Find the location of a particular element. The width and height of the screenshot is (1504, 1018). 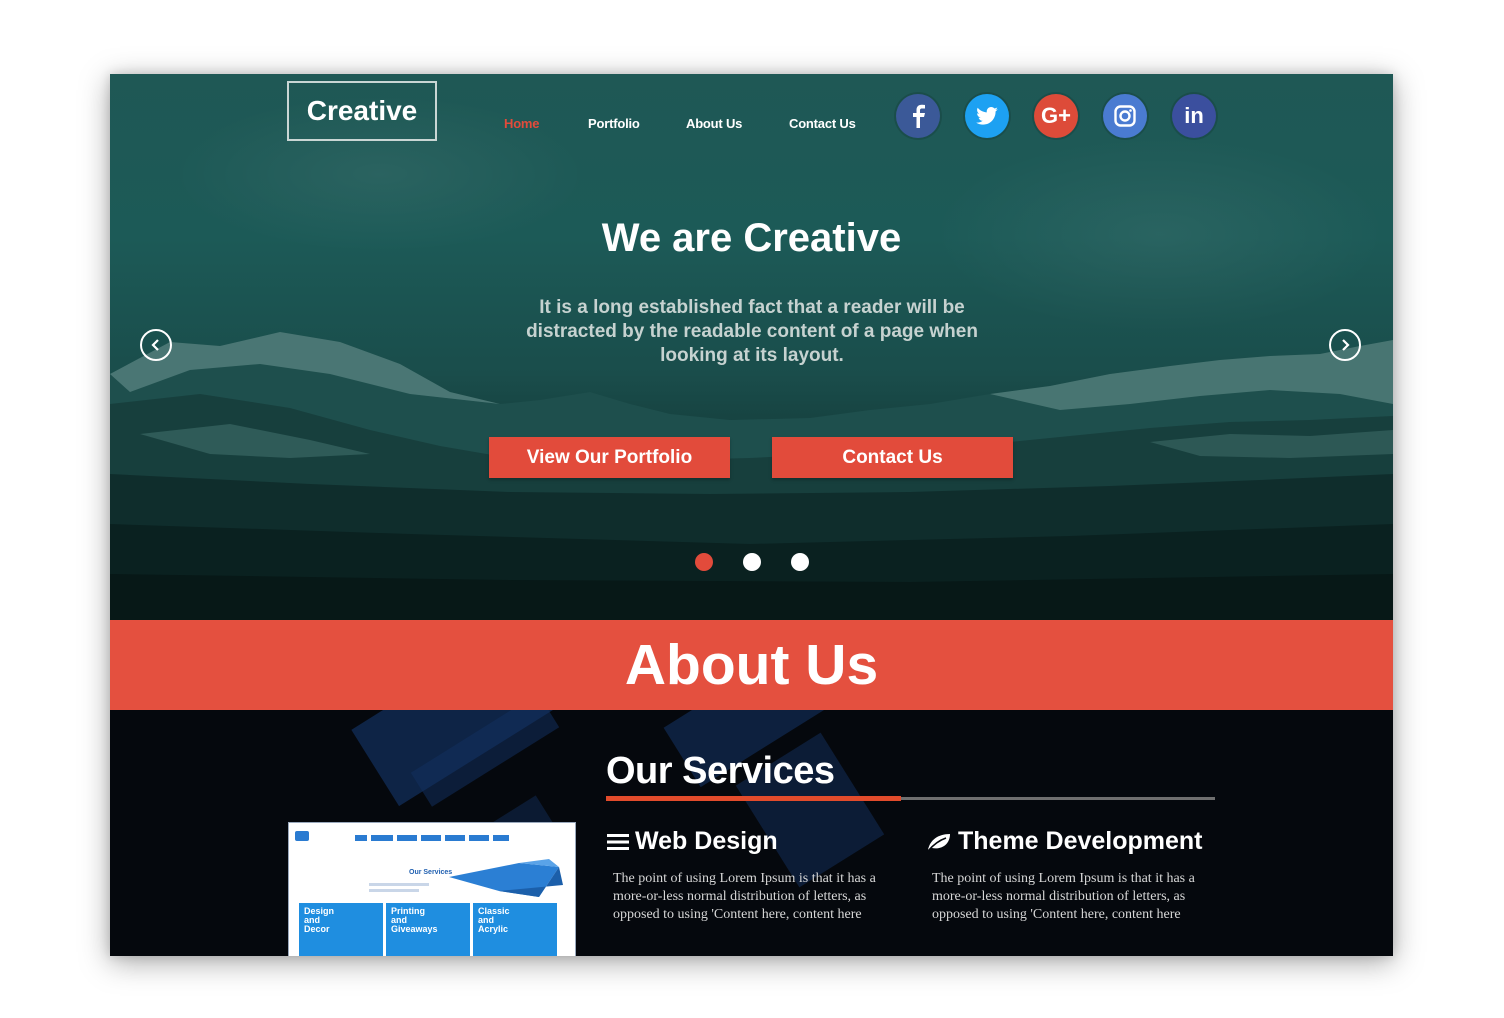

slider-prev-button is located at coordinates (156, 345).